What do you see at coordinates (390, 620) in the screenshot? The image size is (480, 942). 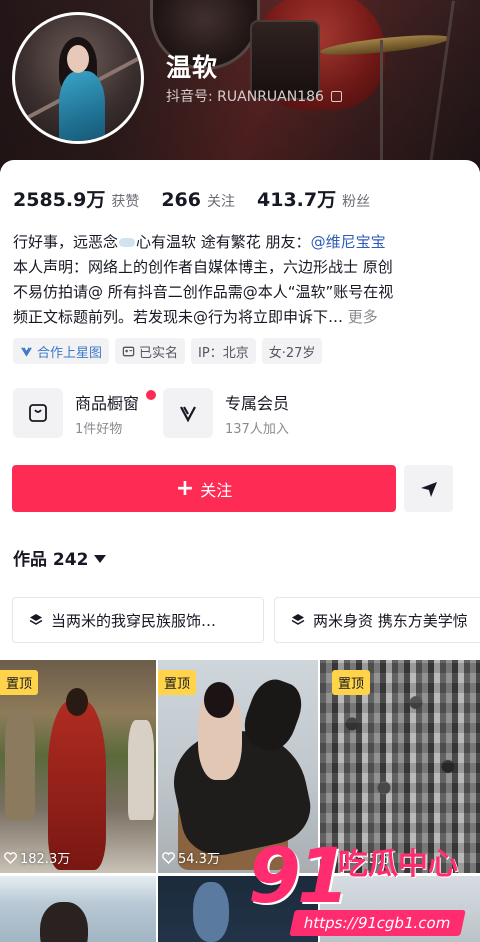 I see `collection-label: 两米身资 携东方美学惊` at bounding box center [390, 620].